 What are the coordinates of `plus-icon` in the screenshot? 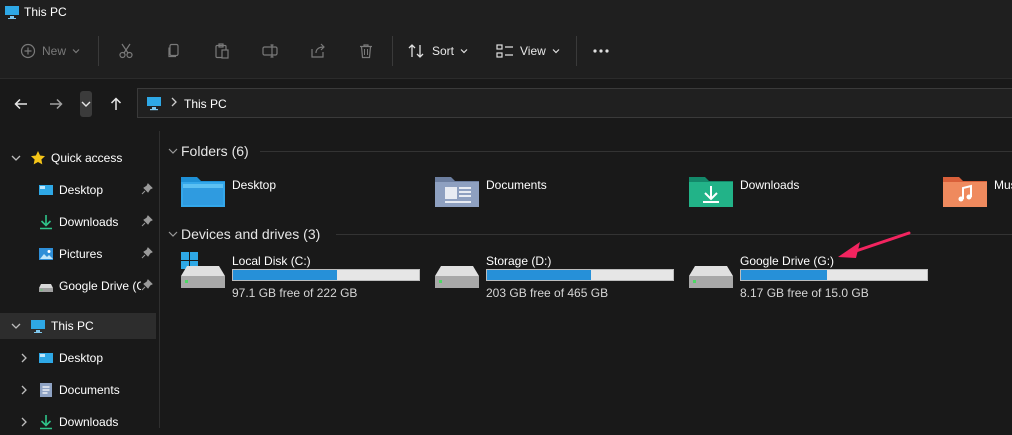 It's located at (28, 51).